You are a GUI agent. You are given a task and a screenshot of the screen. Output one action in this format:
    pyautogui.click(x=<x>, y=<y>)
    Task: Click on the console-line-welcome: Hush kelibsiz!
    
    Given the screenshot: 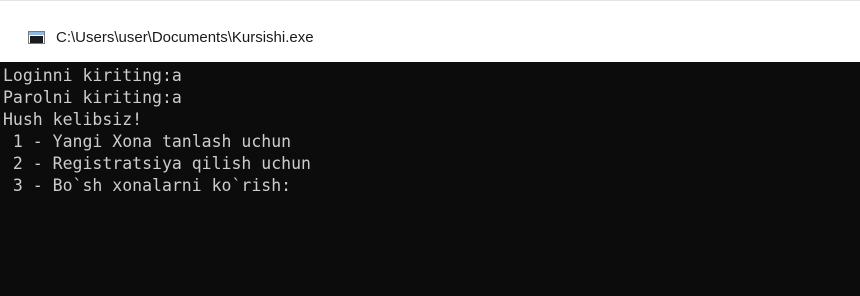 What is the action you would take?
    pyautogui.click(x=73, y=119)
    